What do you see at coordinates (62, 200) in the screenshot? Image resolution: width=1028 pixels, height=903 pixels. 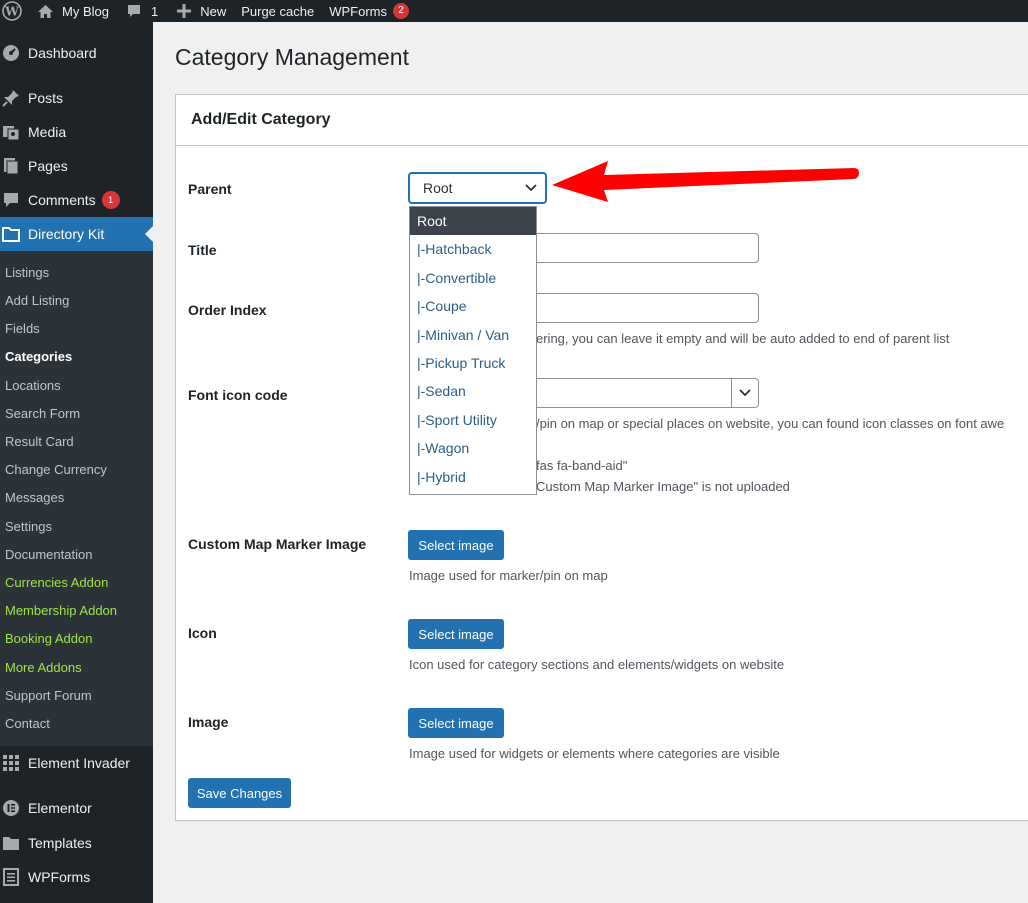 I see `menu-comments-label: Comments` at bounding box center [62, 200].